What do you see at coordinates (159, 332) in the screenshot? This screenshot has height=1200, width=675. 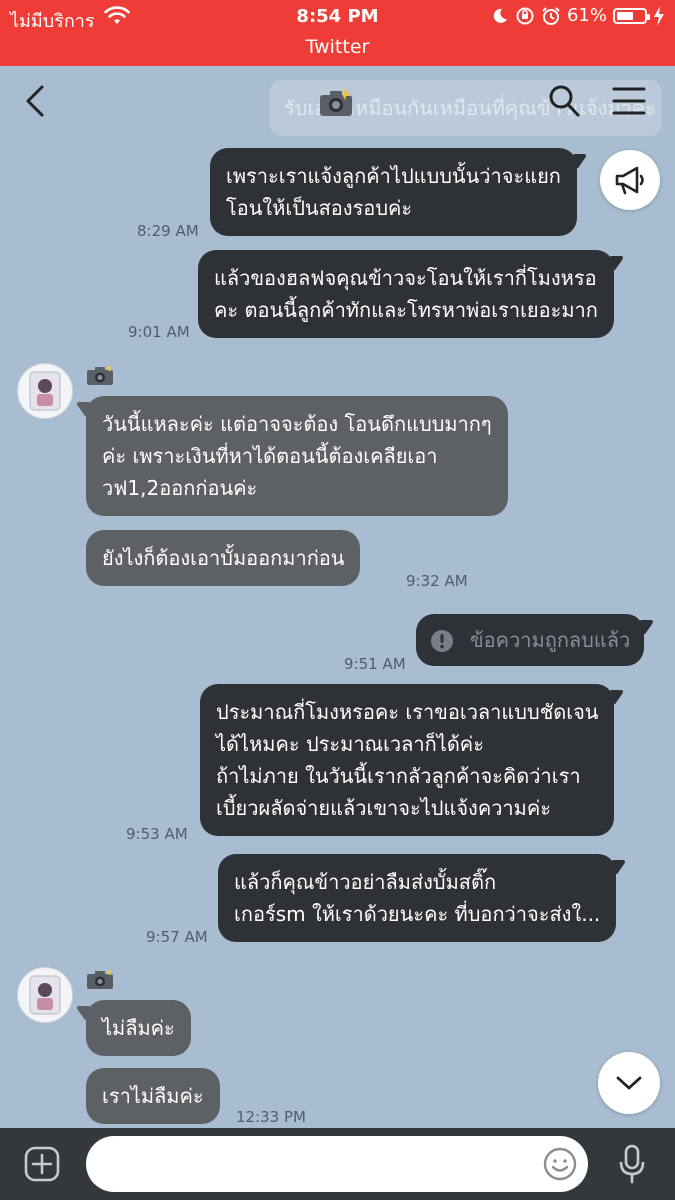 I see `message-time: 9:01 AM` at bounding box center [159, 332].